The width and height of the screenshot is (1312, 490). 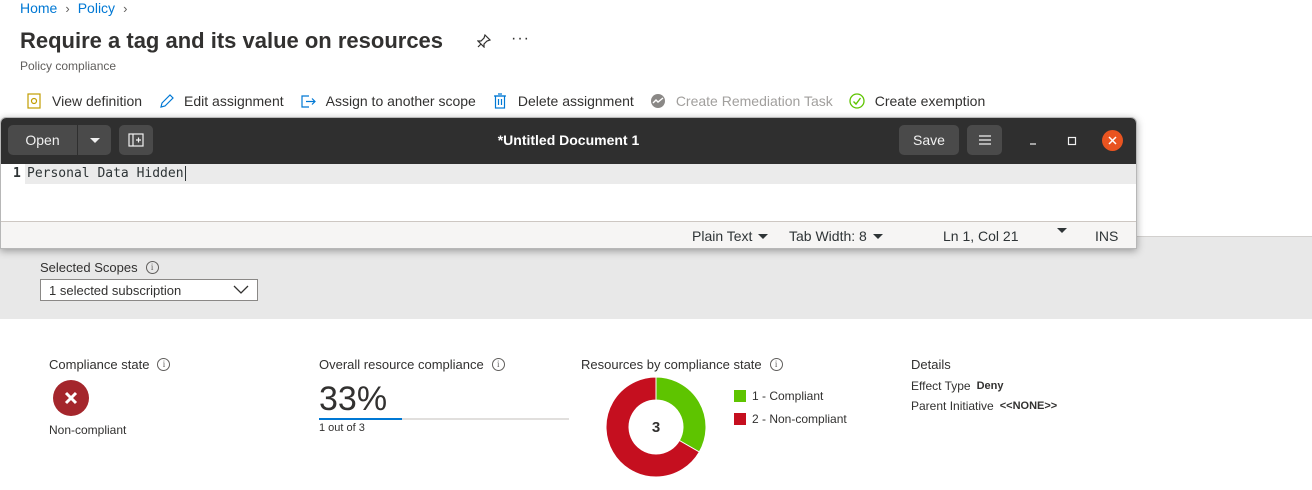 I want to click on trash-icon, so click(x=500, y=101).